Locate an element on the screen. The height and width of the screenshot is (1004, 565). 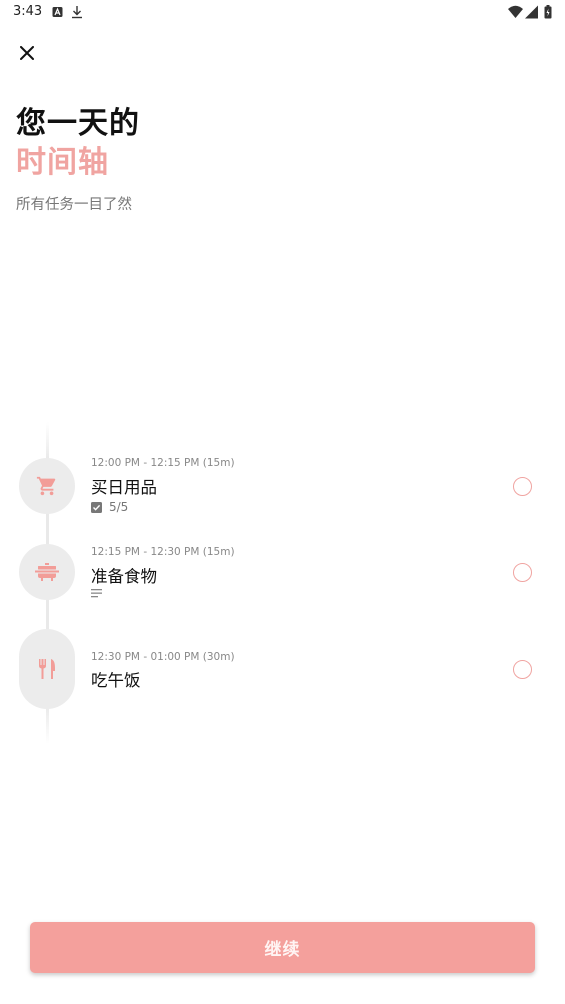
close-button is located at coordinates (27, 53).